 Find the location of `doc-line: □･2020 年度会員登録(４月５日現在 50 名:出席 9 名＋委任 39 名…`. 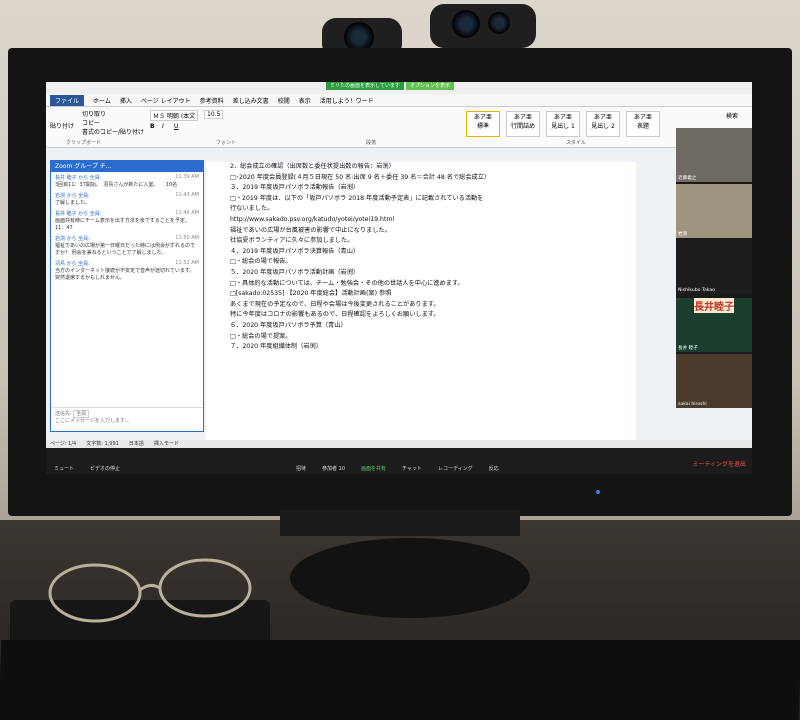

doc-line: □･2020 年度会員登録(４月５日現在 50 名:出席 9 名＋委任 39 名… is located at coordinates (360, 177).